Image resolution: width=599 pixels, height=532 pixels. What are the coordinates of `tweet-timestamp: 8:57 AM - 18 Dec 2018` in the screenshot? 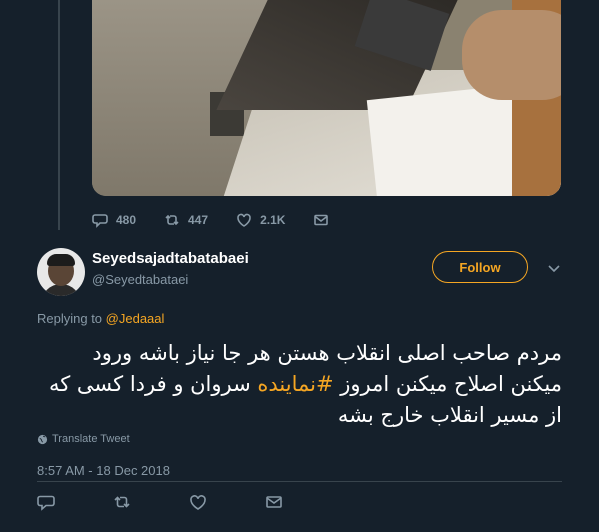 It's located at (103, 470).